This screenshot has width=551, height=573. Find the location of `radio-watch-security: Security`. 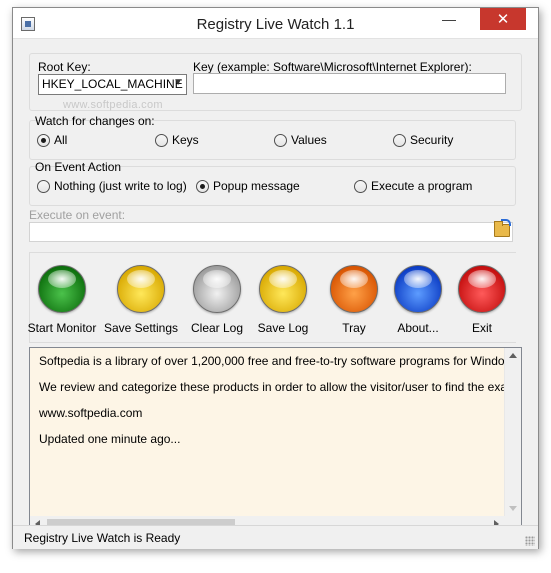

radio-watch-security: Security is located at coordinates (423, 140).